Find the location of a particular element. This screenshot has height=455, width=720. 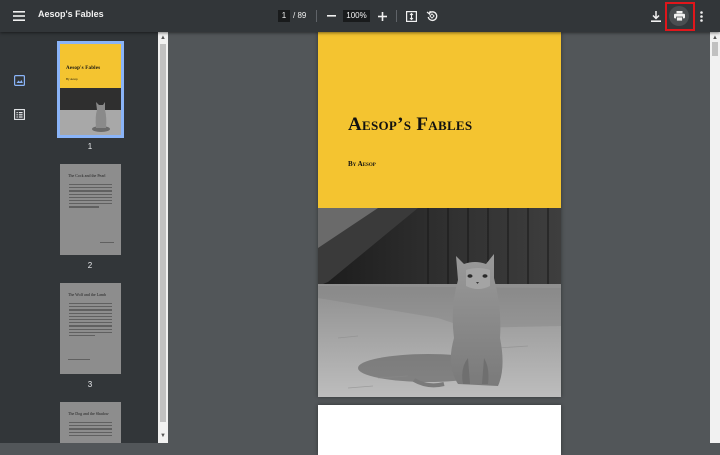

document-title: Aesop's Fables is located at coordinates (71, 14).